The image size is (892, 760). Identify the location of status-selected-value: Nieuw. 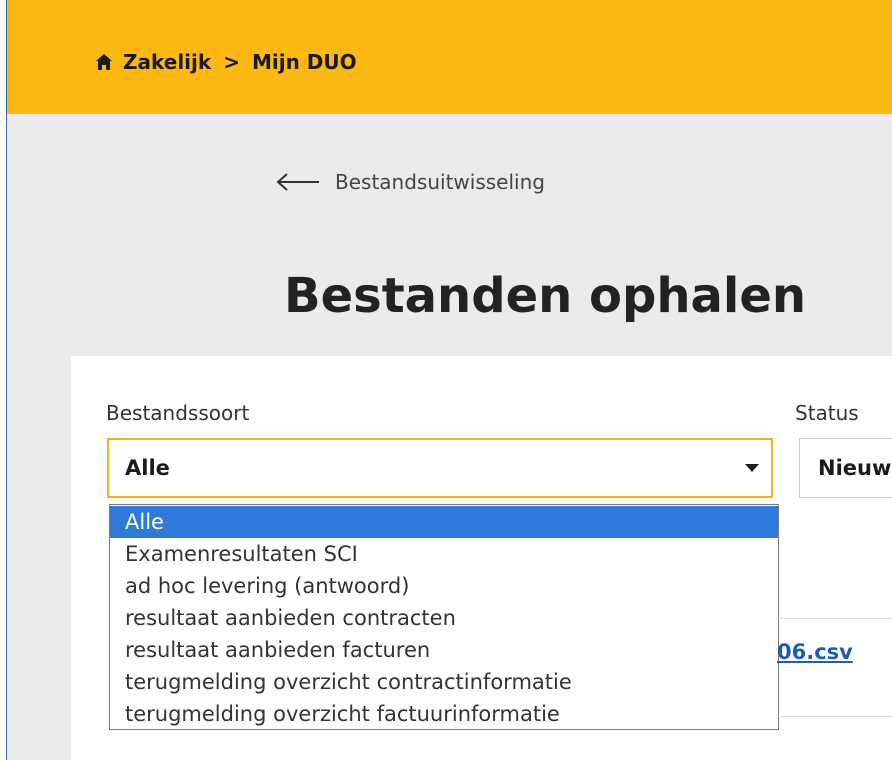
(855, 468).